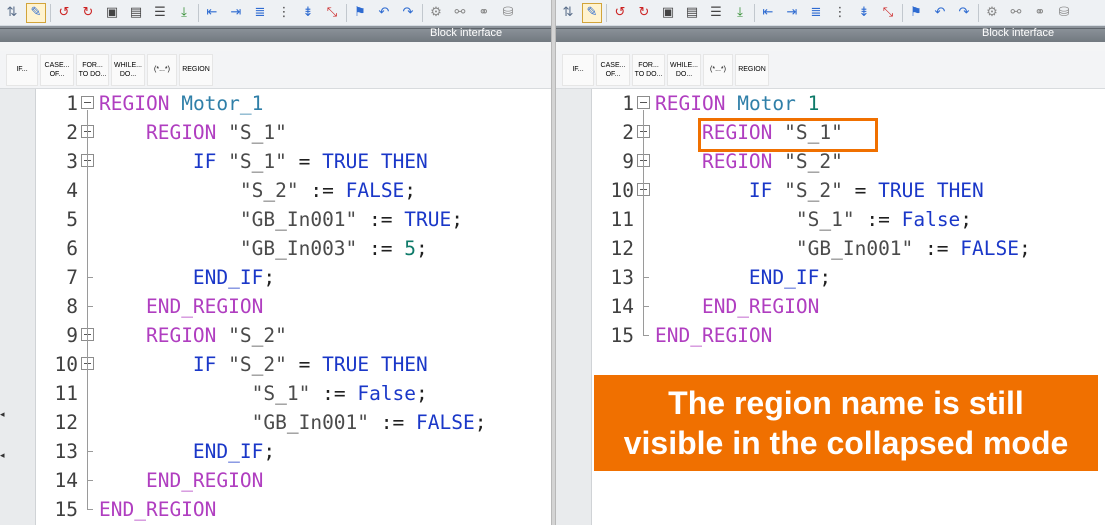  Describe the element at coordinates (275, 161) in the screenshot. I see `code-line: 3 IF "S_1" = TRUE THEN` at that location.